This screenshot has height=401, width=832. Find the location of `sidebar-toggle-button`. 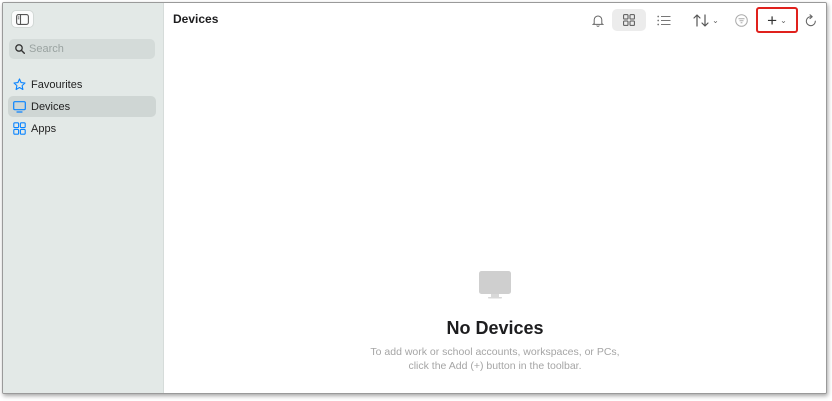

sidebar-toggle-button is located at coordinates (22, 19).